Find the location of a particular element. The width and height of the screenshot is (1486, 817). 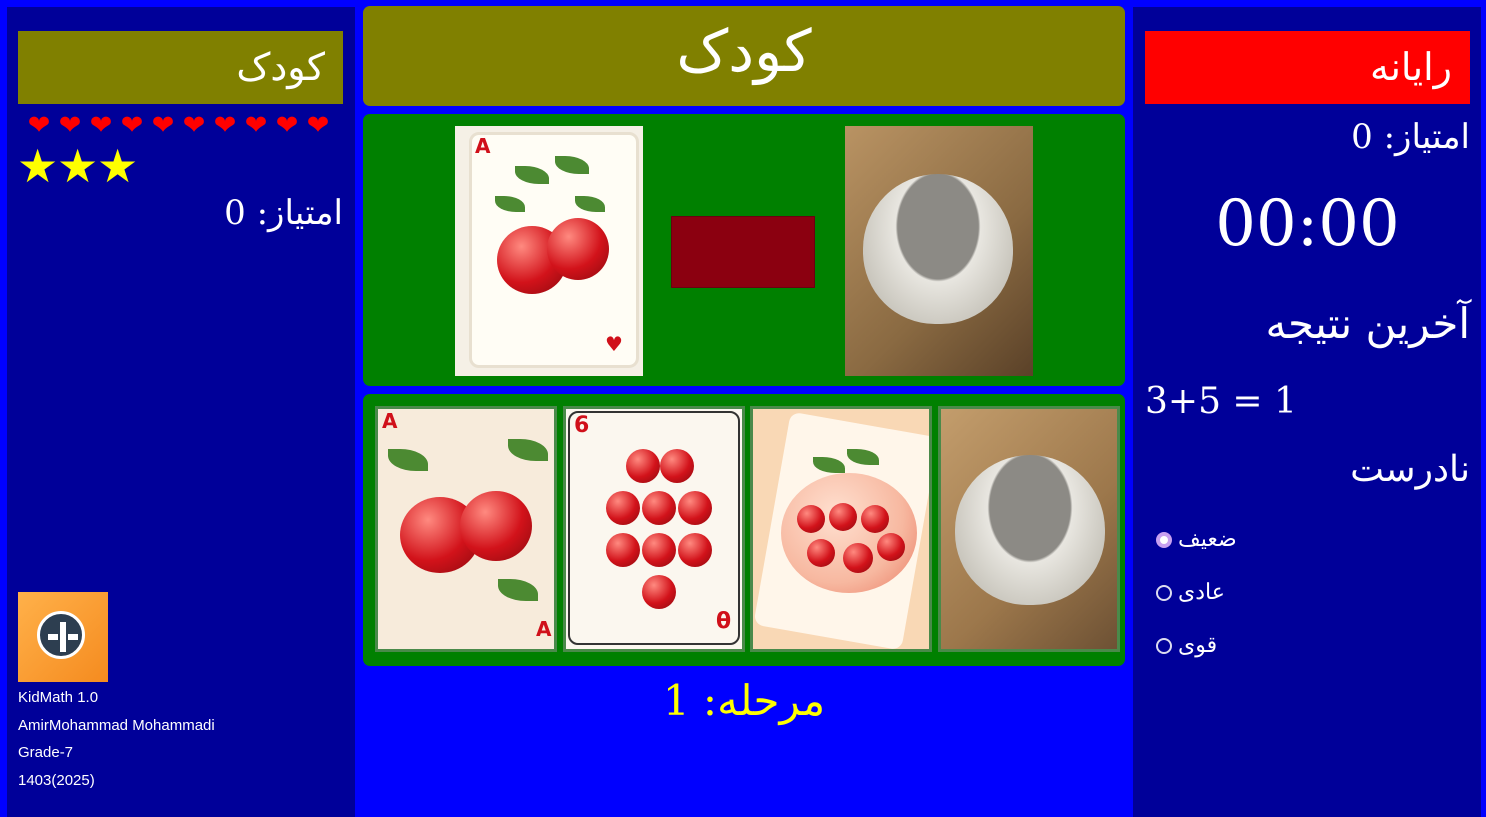

level-indicator: مرحله: 1 is located at coordinates (744, 700).